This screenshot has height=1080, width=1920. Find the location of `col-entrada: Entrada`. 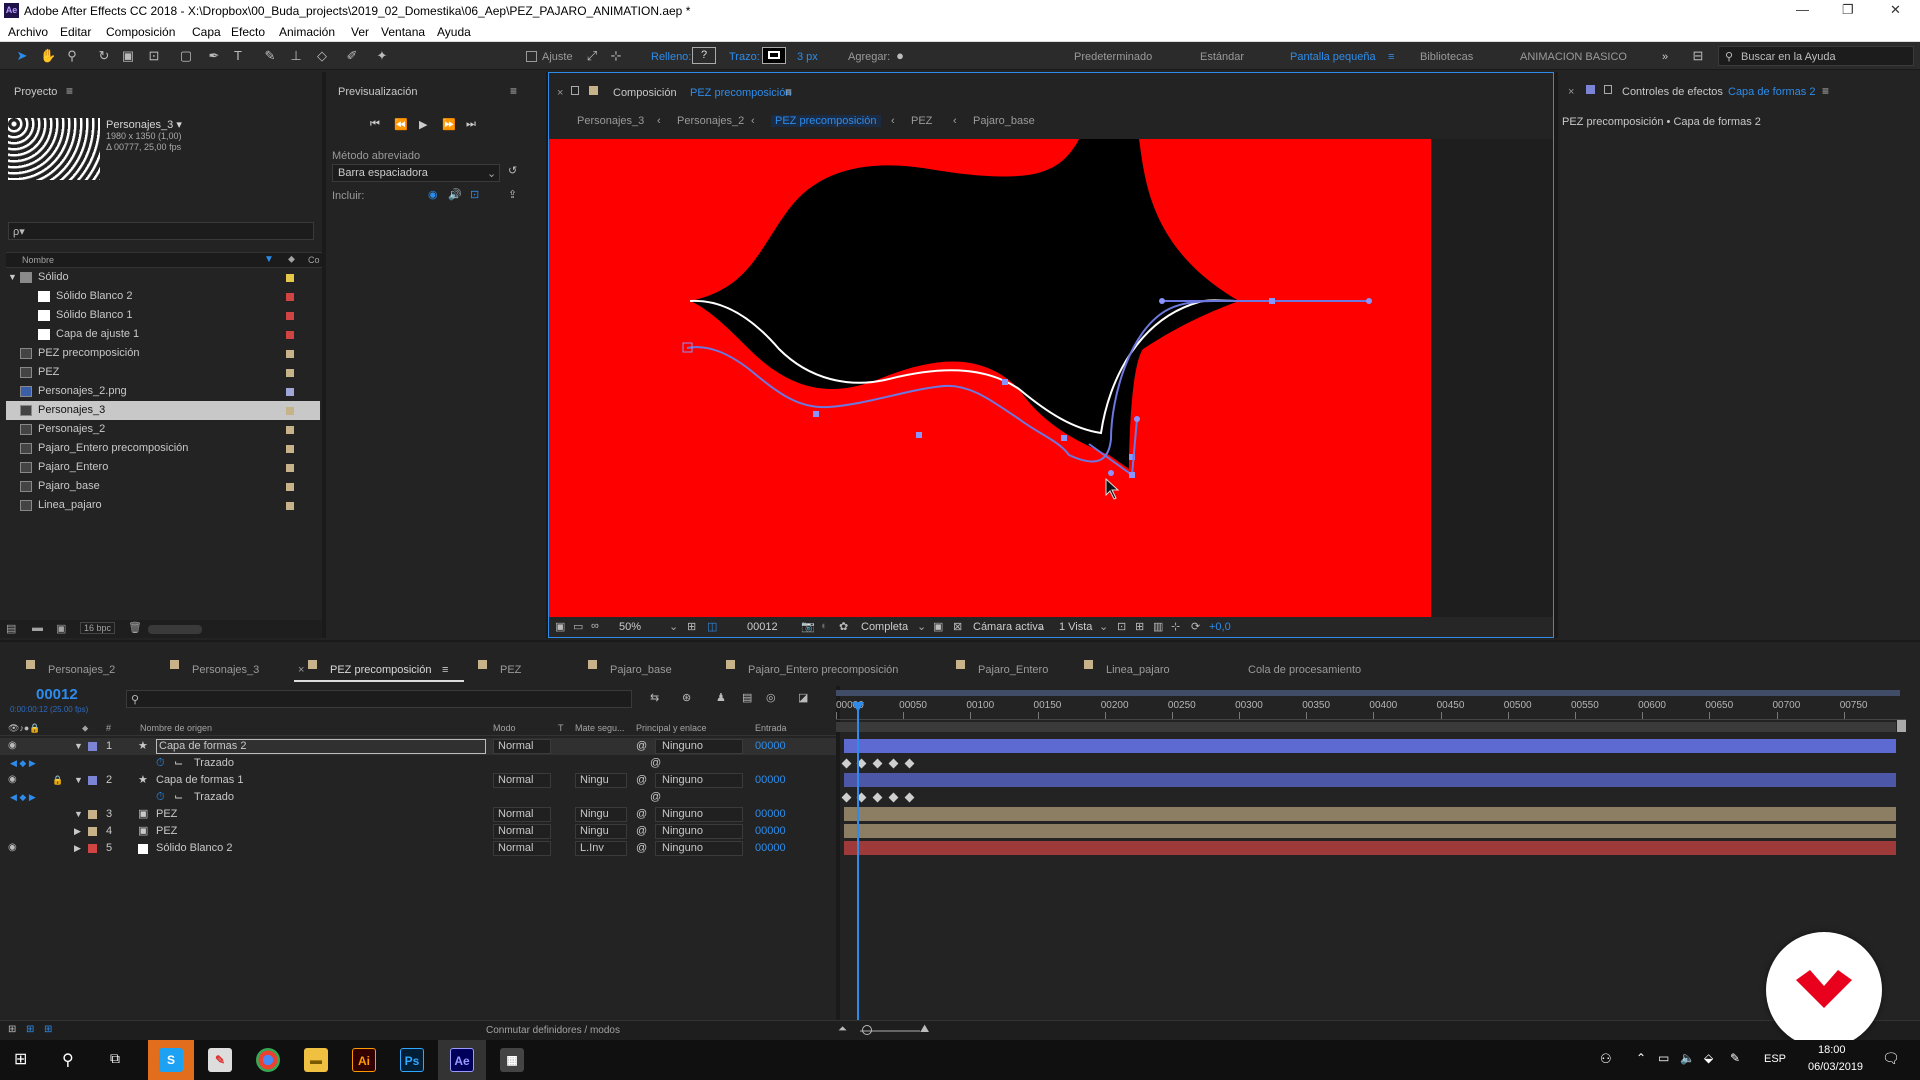

col-entrada: Entrada is located at coordinates (771, 728).